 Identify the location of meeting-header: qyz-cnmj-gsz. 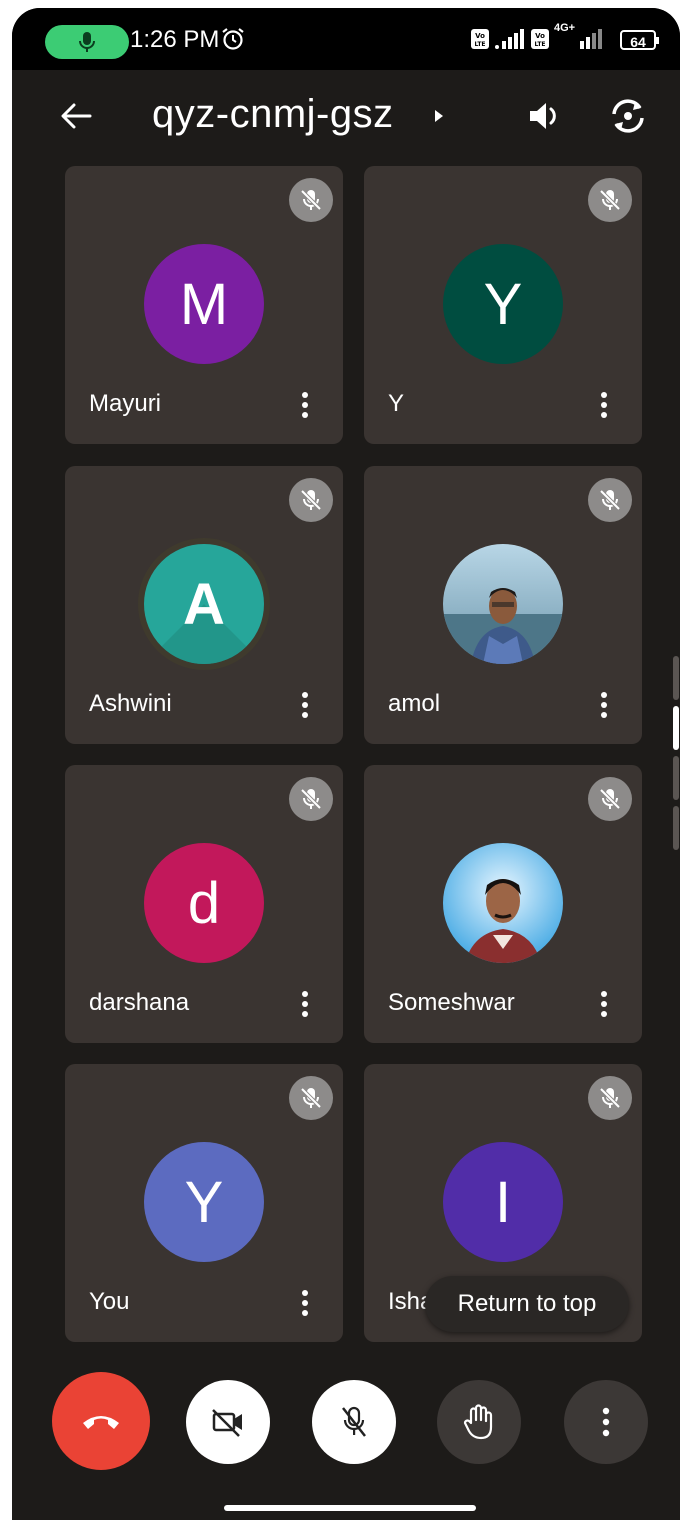
(346, 118).